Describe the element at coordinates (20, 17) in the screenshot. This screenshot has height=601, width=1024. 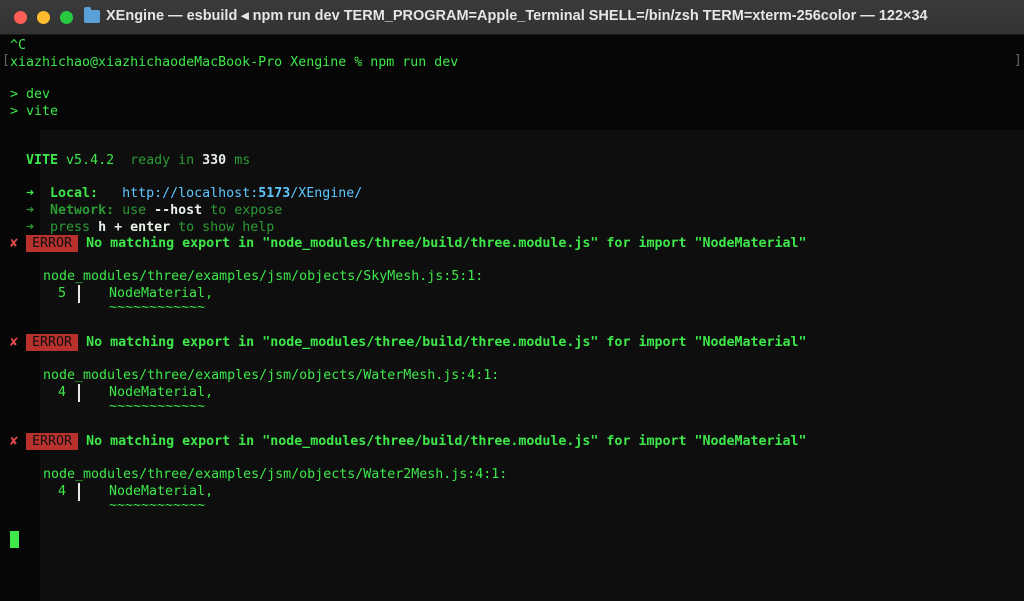
I see `close-button` at that location.